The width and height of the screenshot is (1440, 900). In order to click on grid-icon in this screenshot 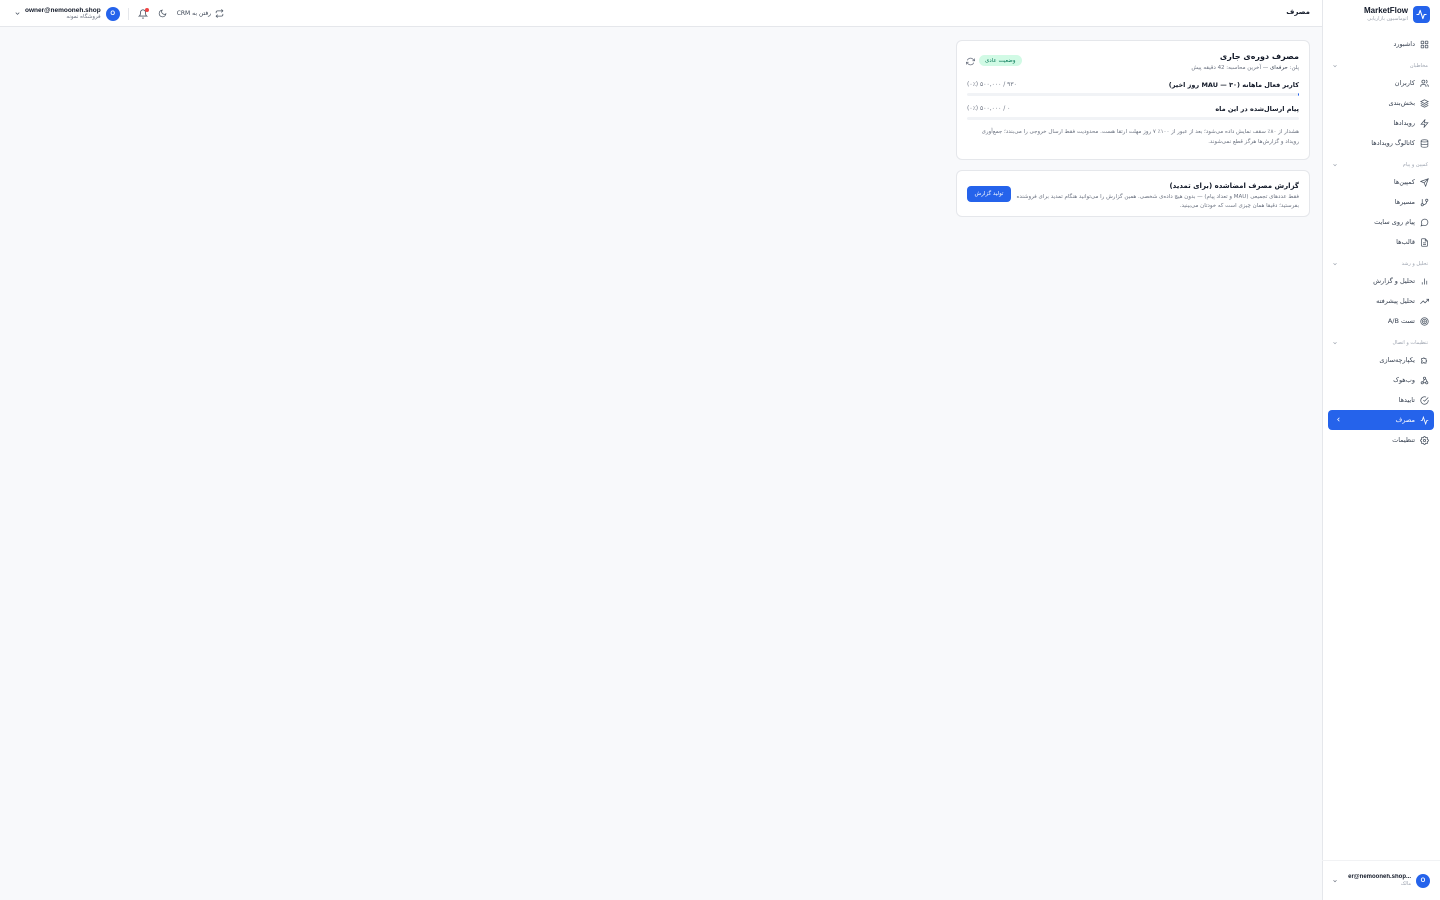, I will do `click(1424, 44)`.